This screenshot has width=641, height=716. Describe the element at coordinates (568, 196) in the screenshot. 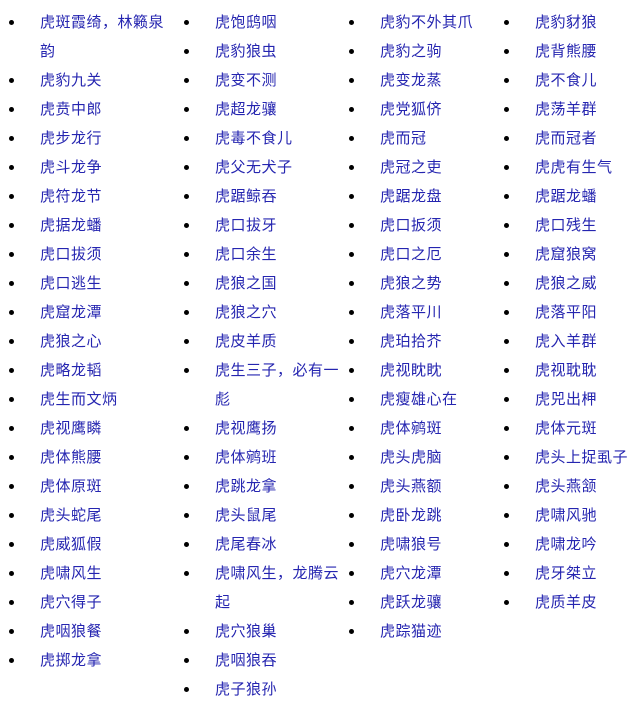

I see `list-item: 虎踞龙蟠` at that location.